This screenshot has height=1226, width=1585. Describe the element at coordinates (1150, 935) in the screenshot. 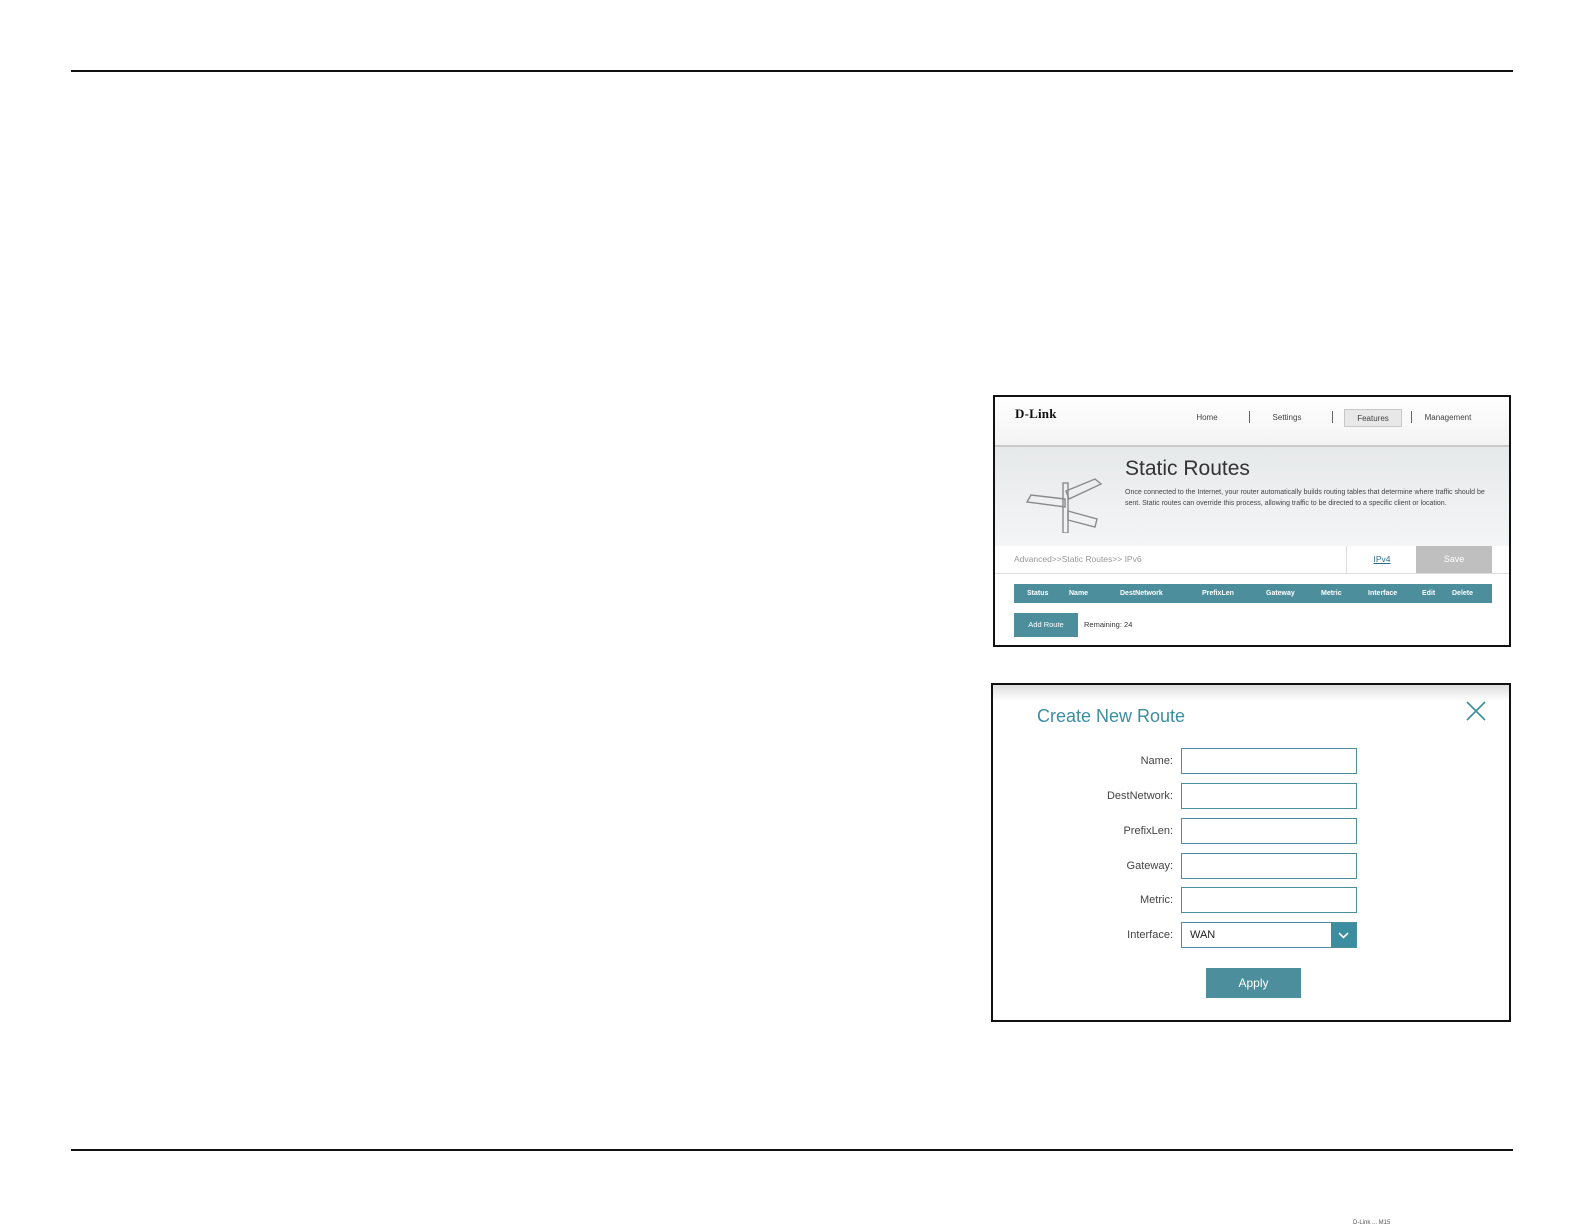

I see `interface-label: Interface:` at that location.